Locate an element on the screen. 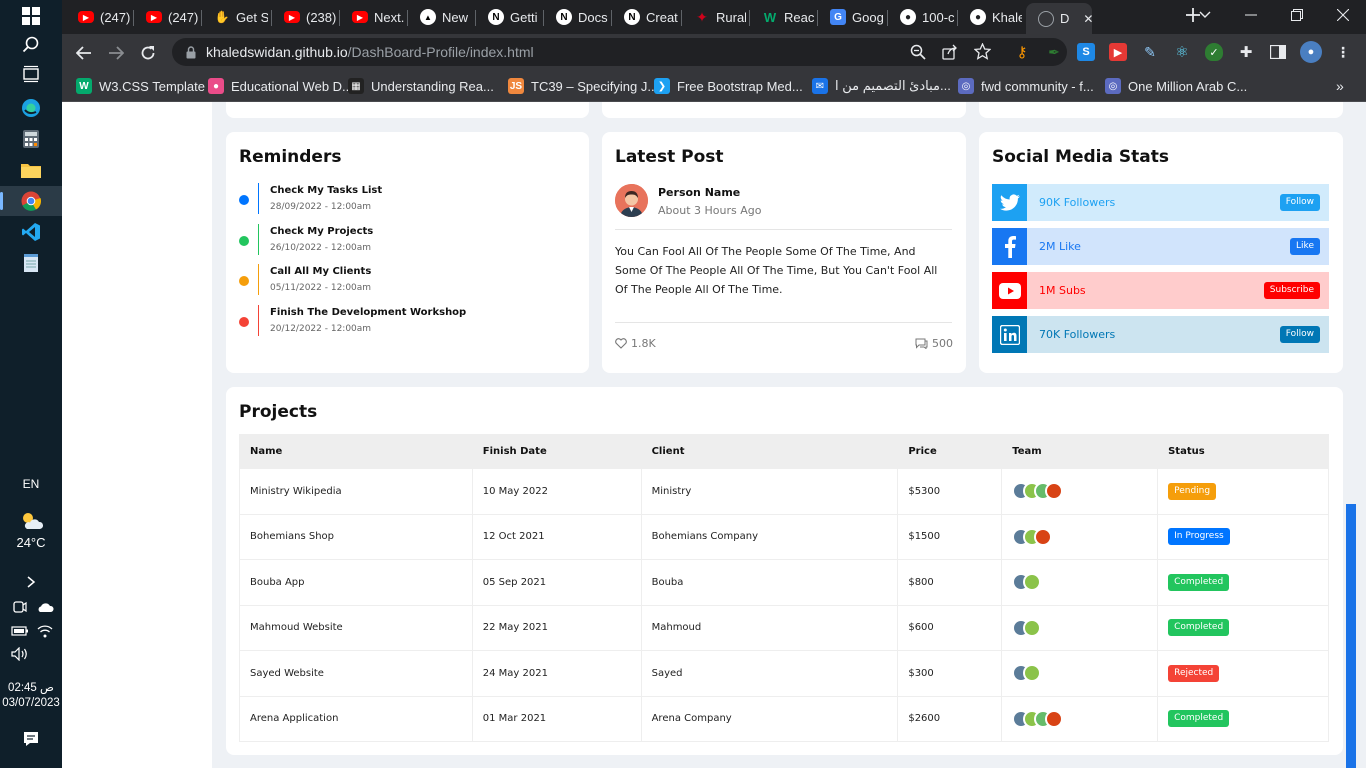 This screenshot has height=768, width=1366. column-header: Status is located at coordinates (1243, 451).